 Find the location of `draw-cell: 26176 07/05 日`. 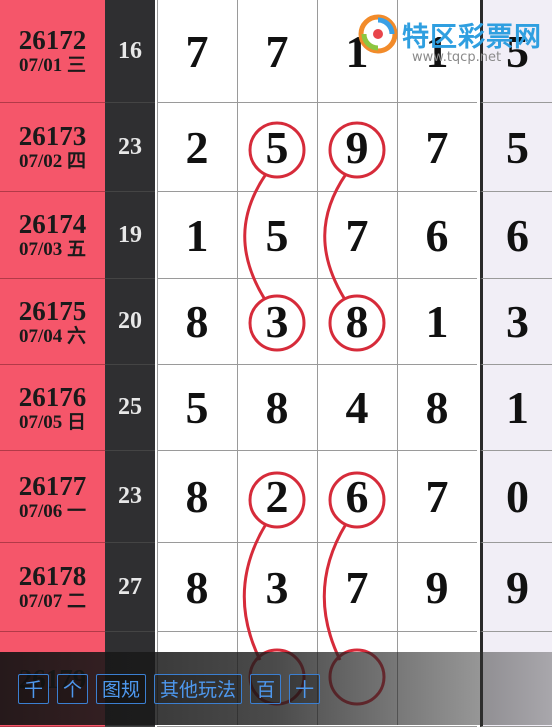

draw-cell: 26176 07/05 日 is located at coordinates (52, 408).